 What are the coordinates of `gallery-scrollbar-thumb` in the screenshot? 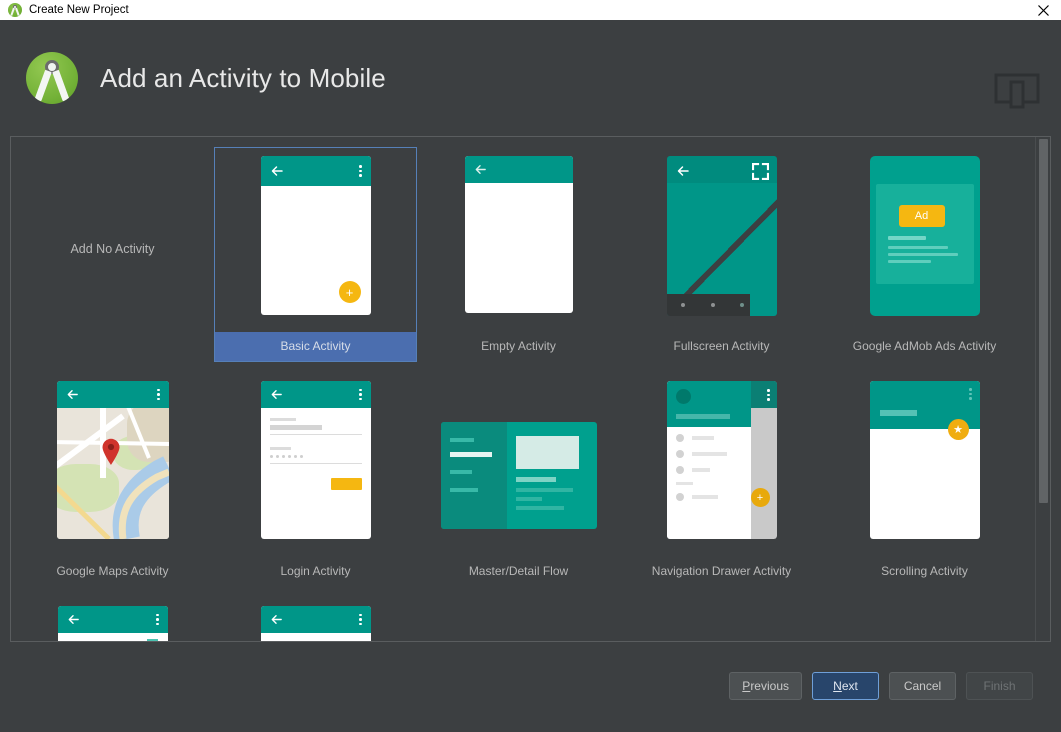 It's located at (1043, 321).